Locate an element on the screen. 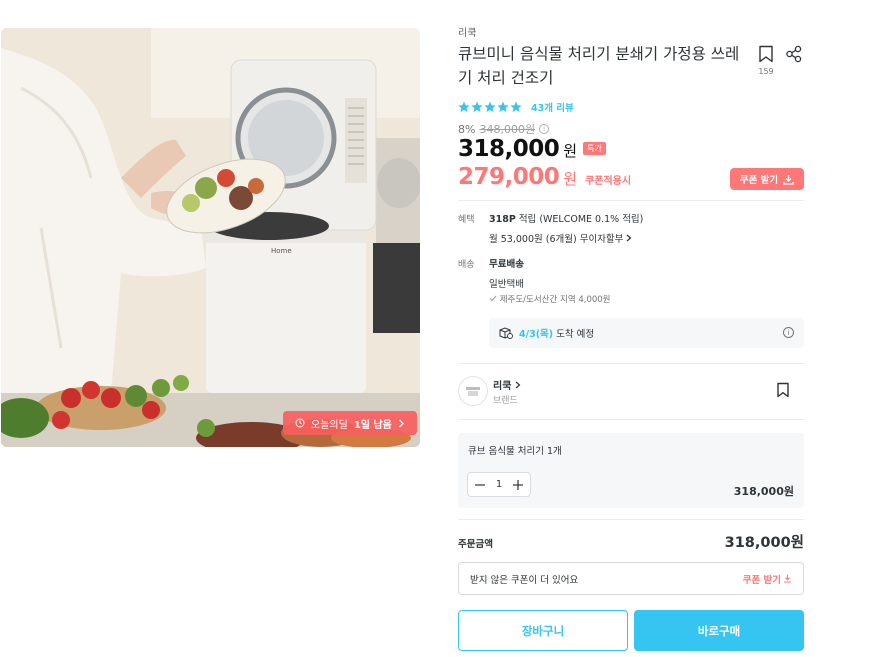  order-amount-label: 주문금액 is located at coordinates (475, 544).